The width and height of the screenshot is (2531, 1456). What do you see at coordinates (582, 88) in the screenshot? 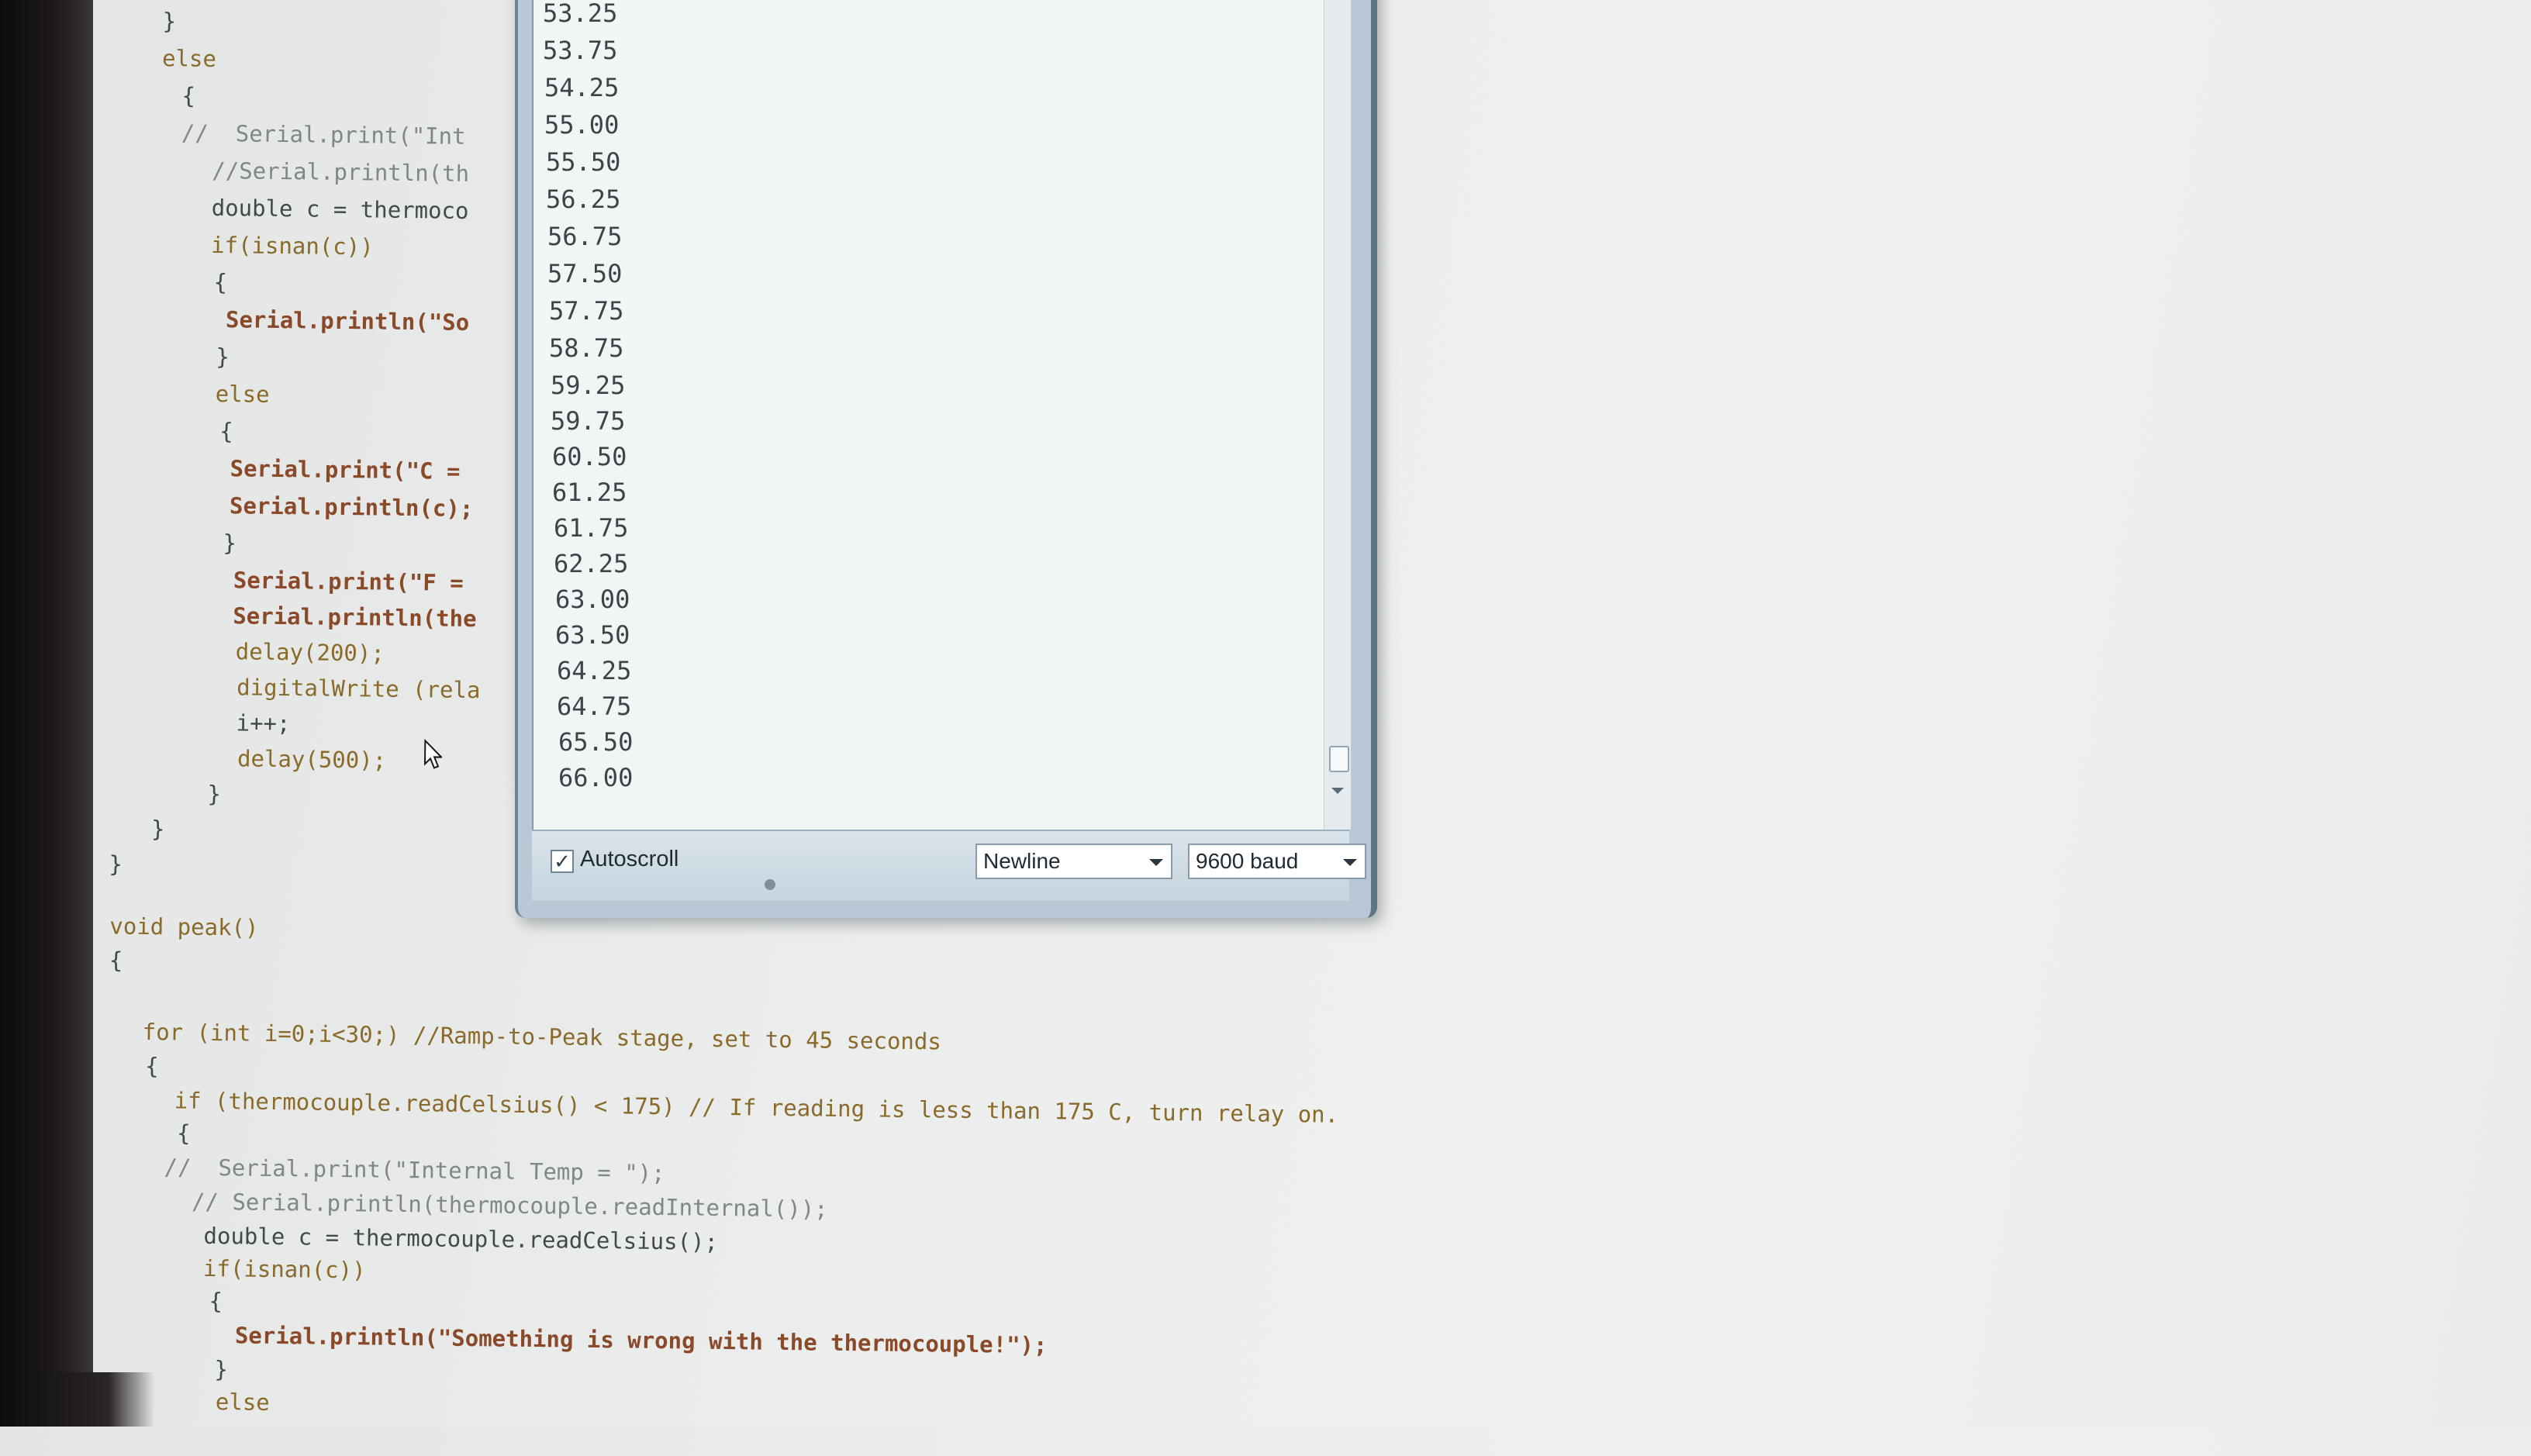
I see `output-line: 54.25` at bounding box center [582, 88].